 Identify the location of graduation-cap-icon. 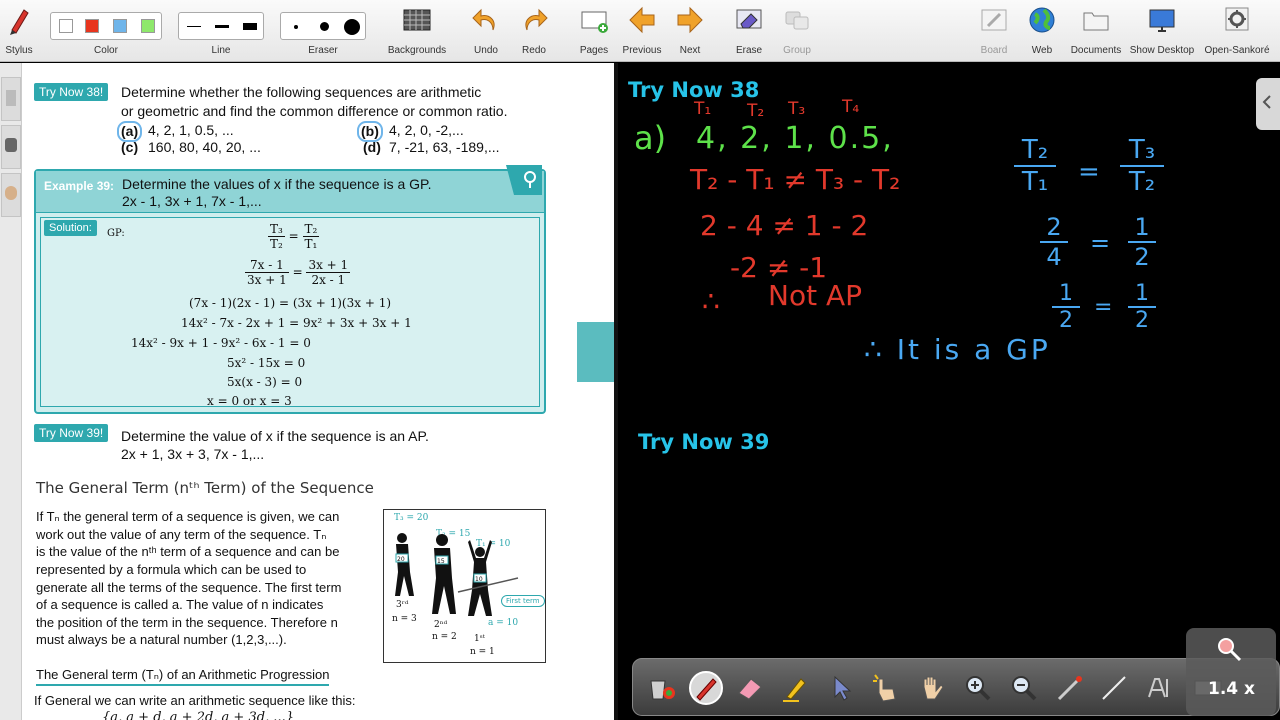
(11, 145).